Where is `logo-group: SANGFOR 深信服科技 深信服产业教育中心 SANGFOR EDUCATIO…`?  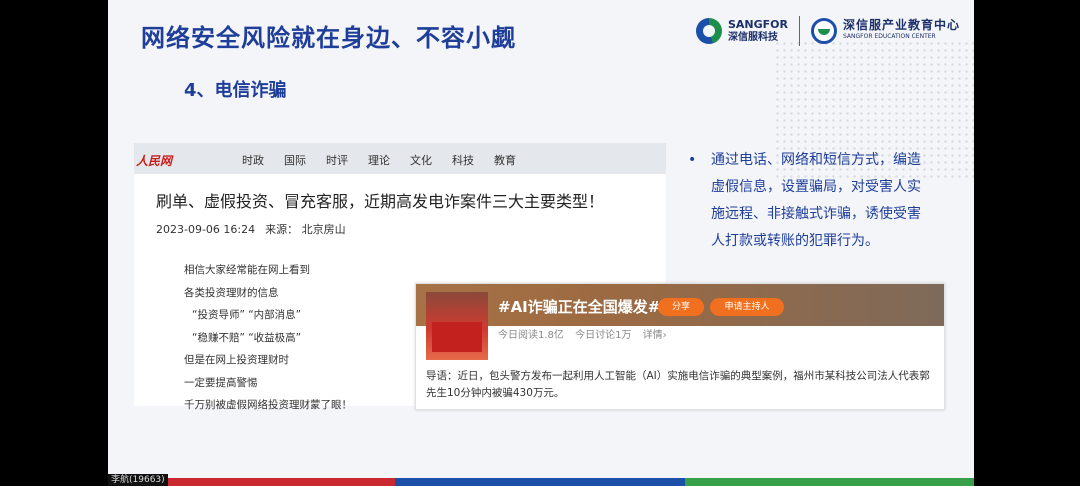
logo-group: SANGFOR 深信服科技 深信服产业教育中心 SANGFOR EDUCATIO… is located at coordinates (828, 31).